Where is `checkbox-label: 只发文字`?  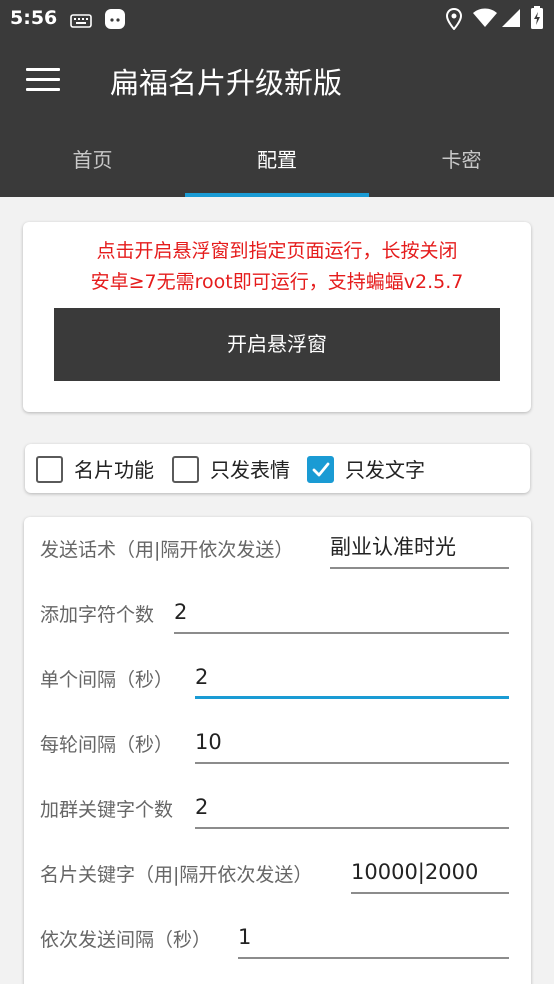
checkbox-label: 只发文字 is located at coordinates (385, 470).